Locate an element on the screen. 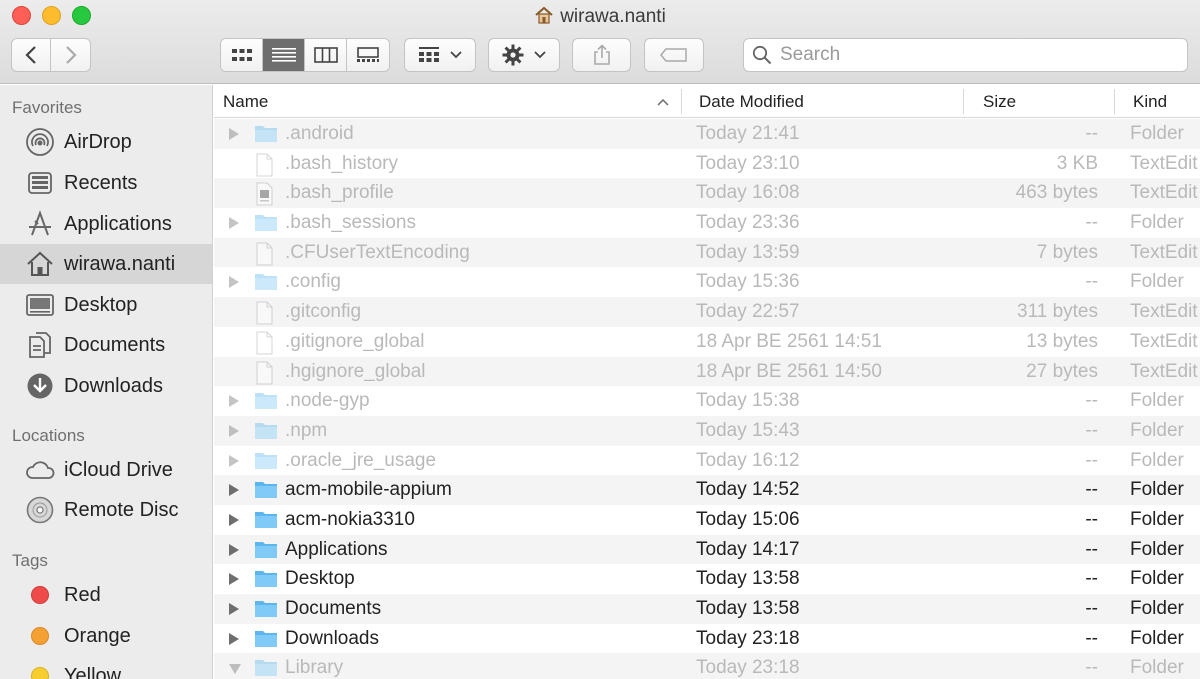 The width and height of the screenshot is (1200, 679). table-row: .android Today 21:41 -- Folder is located at coordinates (707, 134).